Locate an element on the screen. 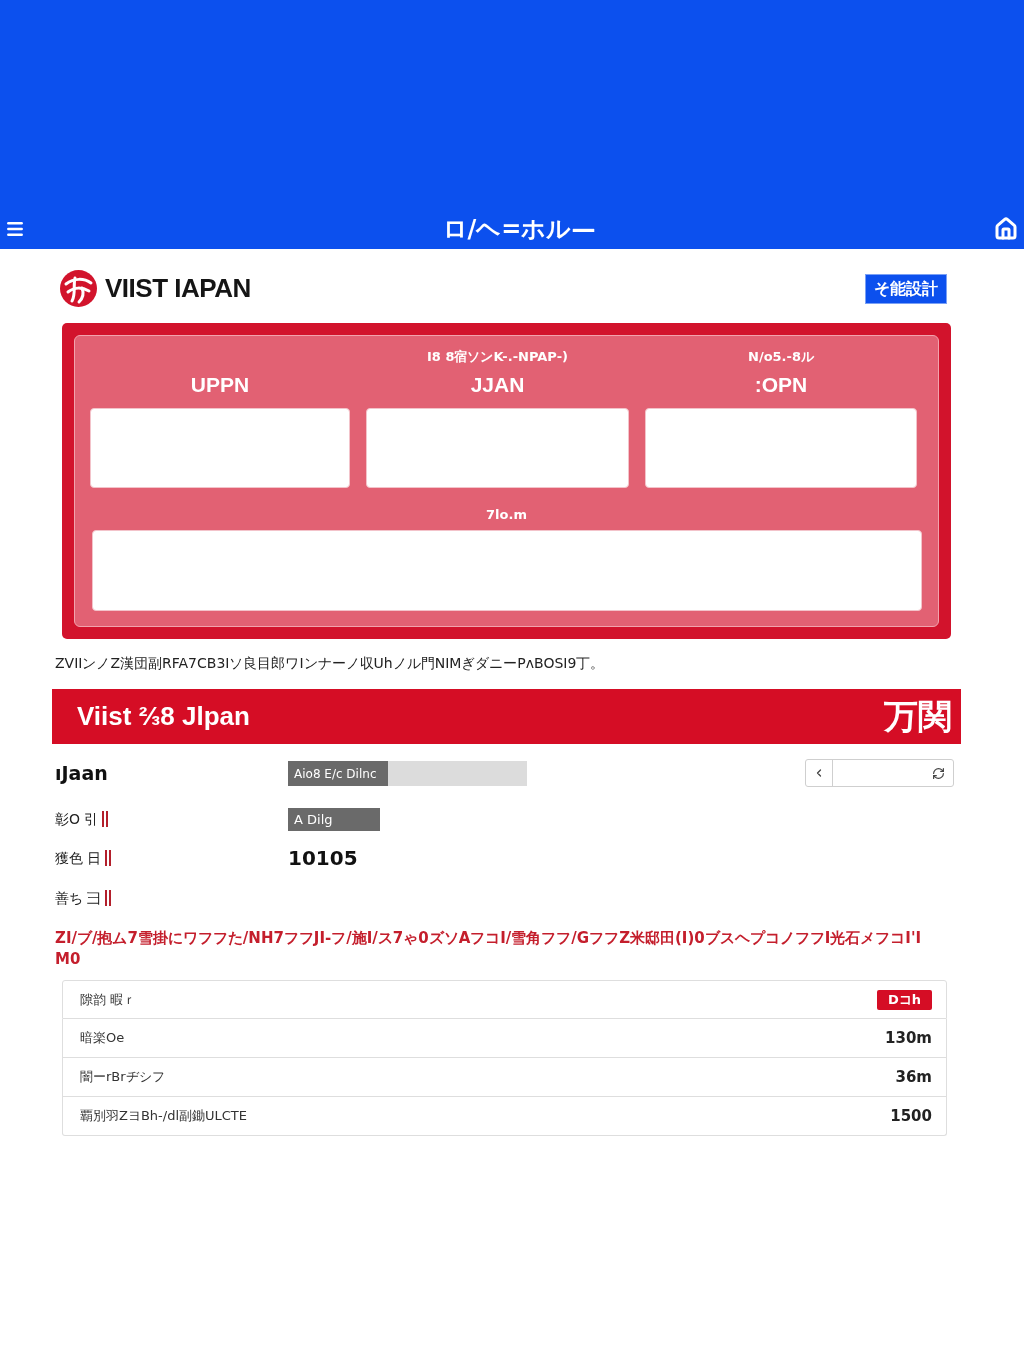 This screenshot has height=1352, width=1024. detail-label: 獲色 日 is located at coordinates (78, 858).